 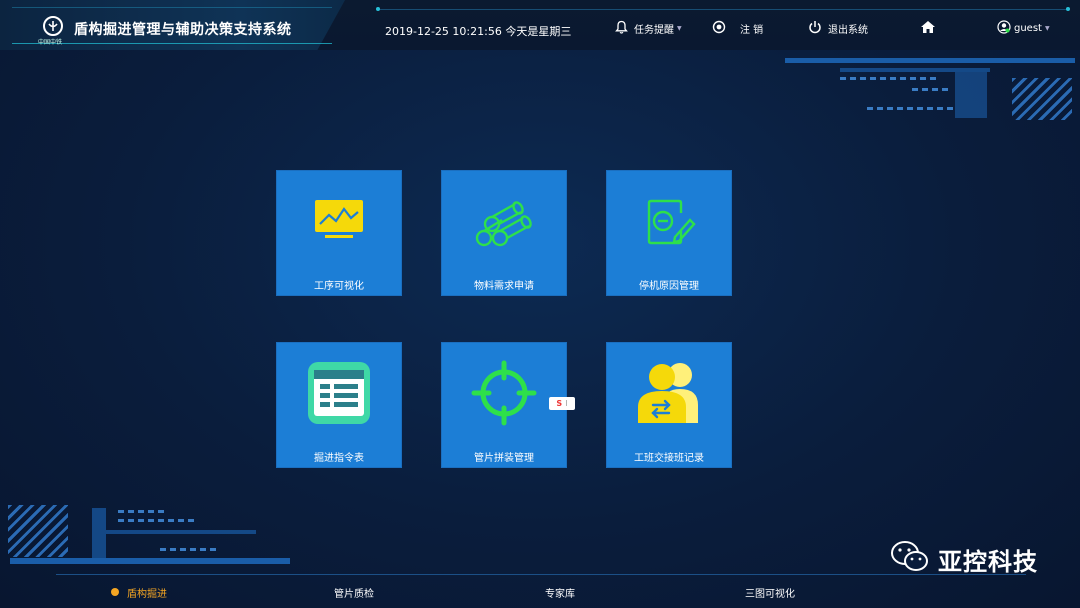 I want to click on active-indicator-icon, so click(x=115, y=592).